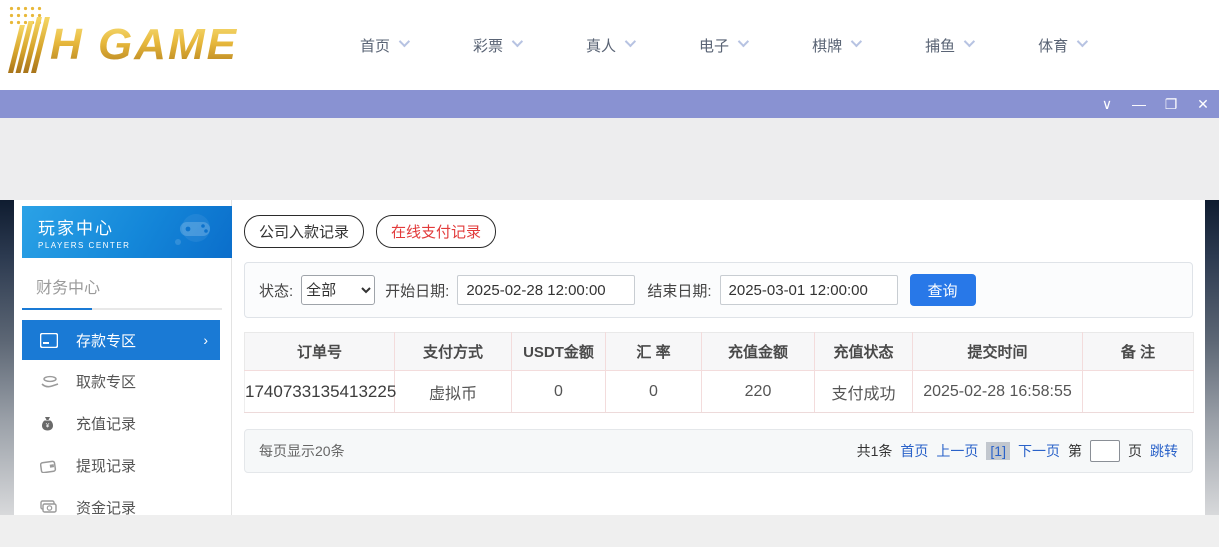  I want to click on sidebar-menu: 存款专区 › 取款专区 ¥ 充值记录 提现记录 资金记录, so click(126, 424).